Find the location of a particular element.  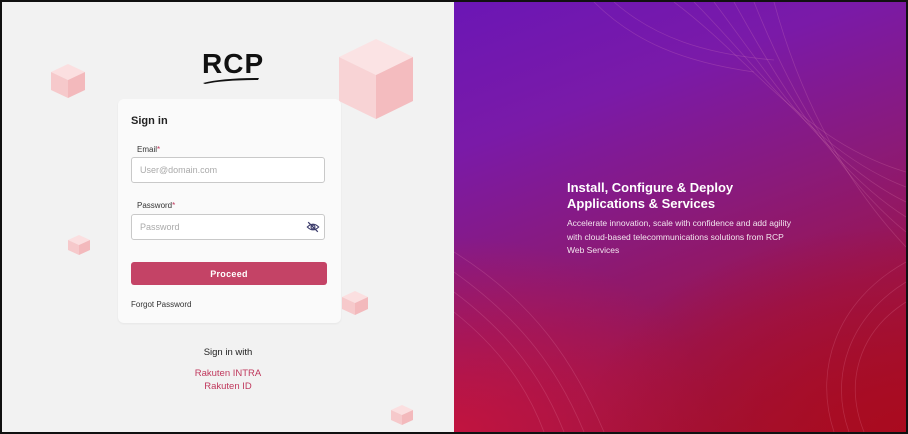

email-field is located at coordinates (228, 170).